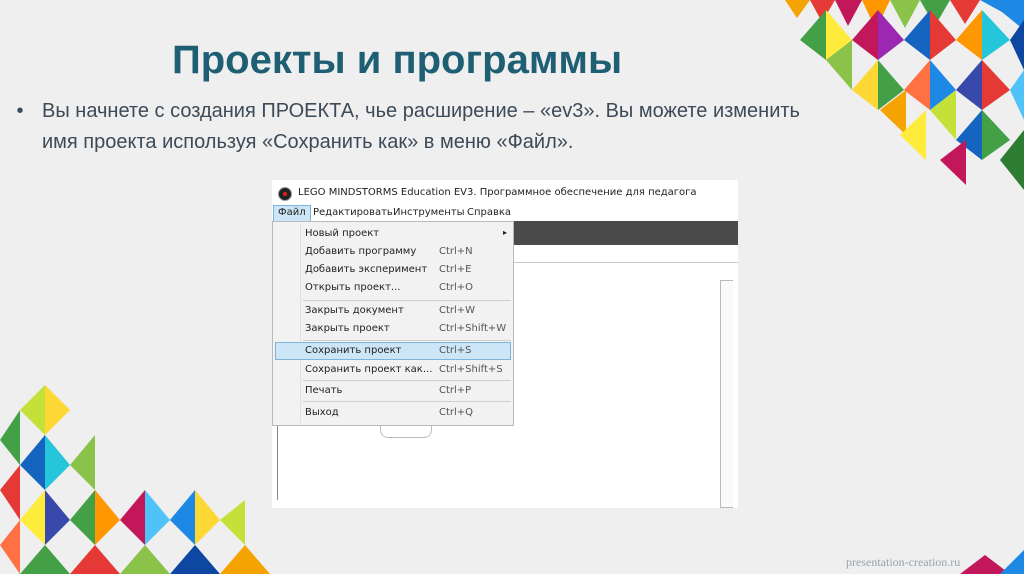 The height and width of the screenshot is (574, 1024). I want to click on menu-item-add-program: Добавить программу Ctrl+N, so click(393, 252).